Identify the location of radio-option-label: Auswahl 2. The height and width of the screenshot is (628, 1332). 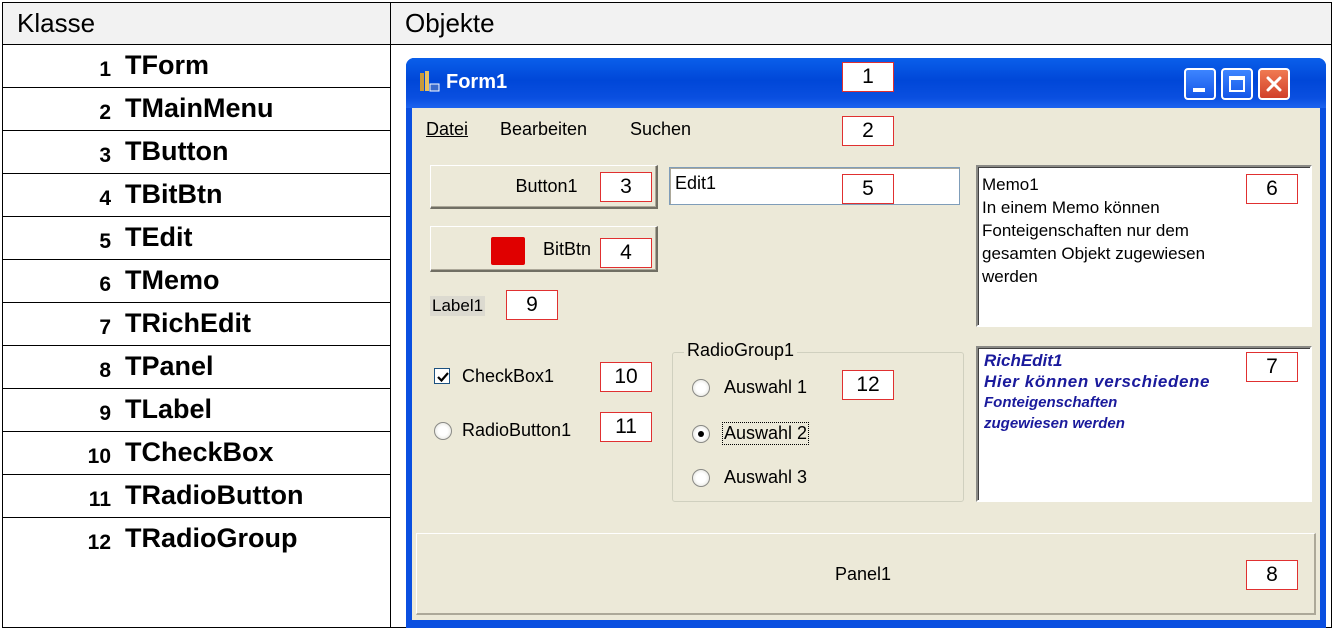
(766, 433).